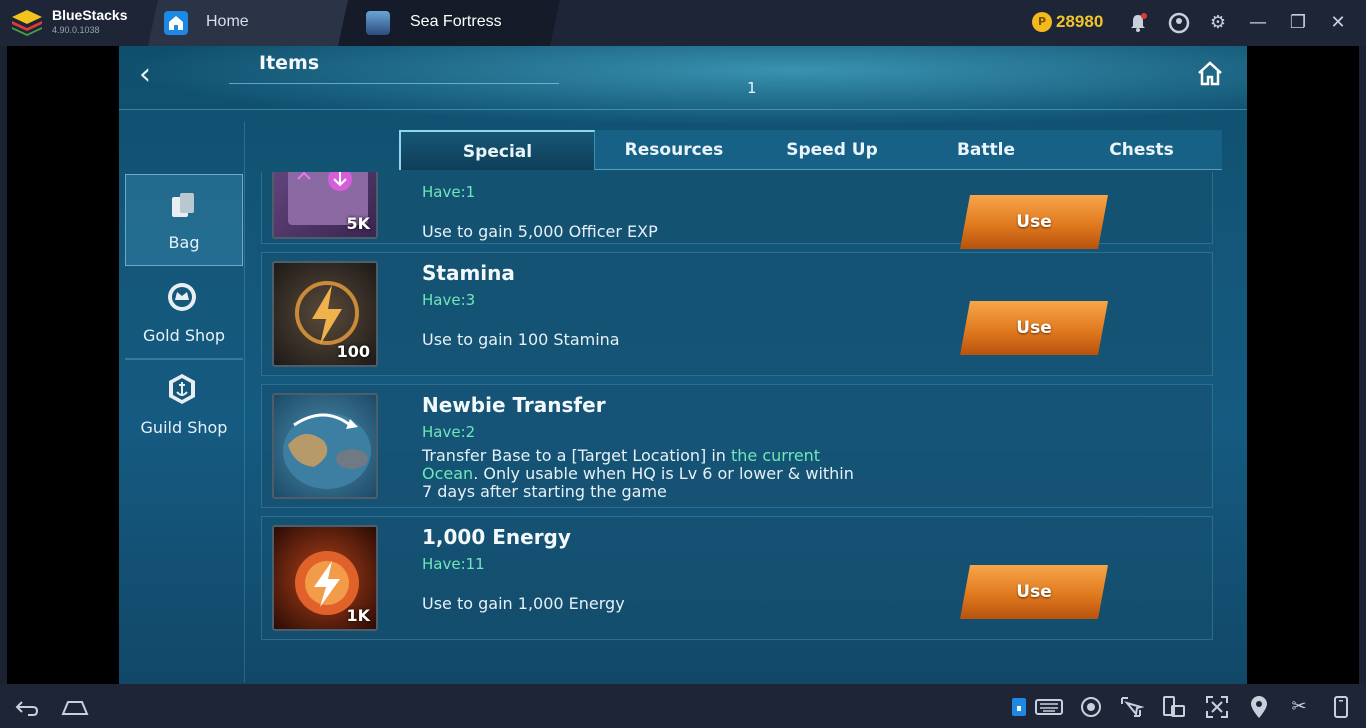  I want to click on home-icon, so click(176, 23).